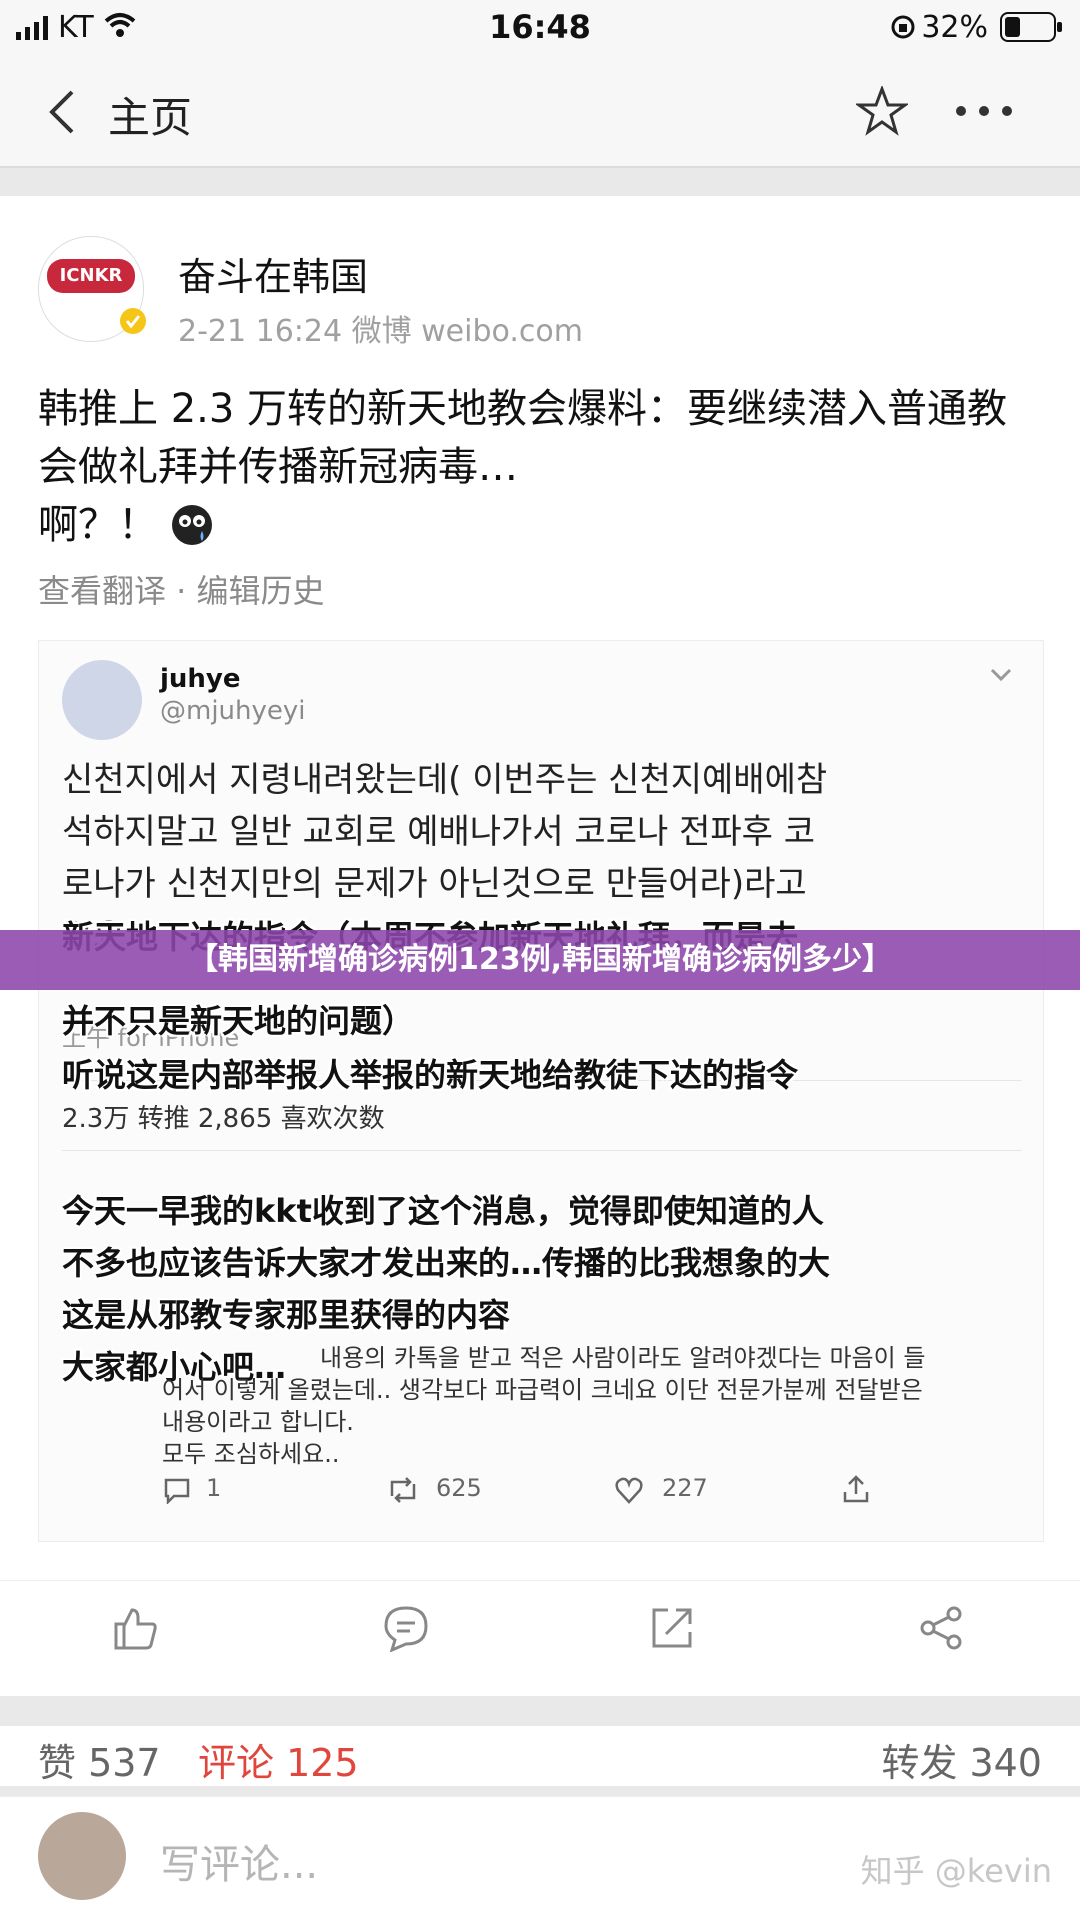  Describe the element at coordinates (61, 112) in the screenshot. I see `back-icon` at that location.